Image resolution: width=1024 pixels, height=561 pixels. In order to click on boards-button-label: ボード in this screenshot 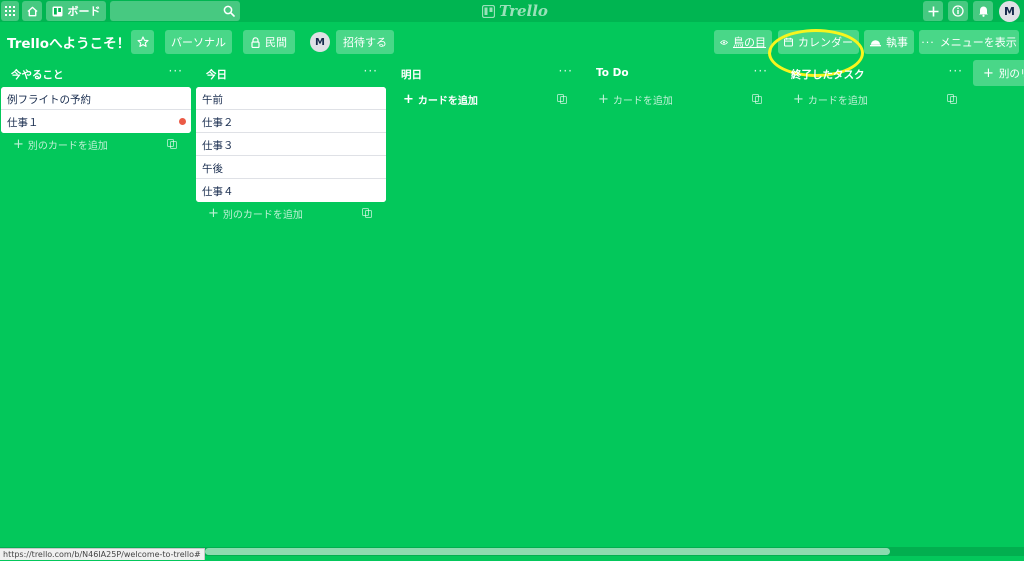, I will do `click(84, 11)`.